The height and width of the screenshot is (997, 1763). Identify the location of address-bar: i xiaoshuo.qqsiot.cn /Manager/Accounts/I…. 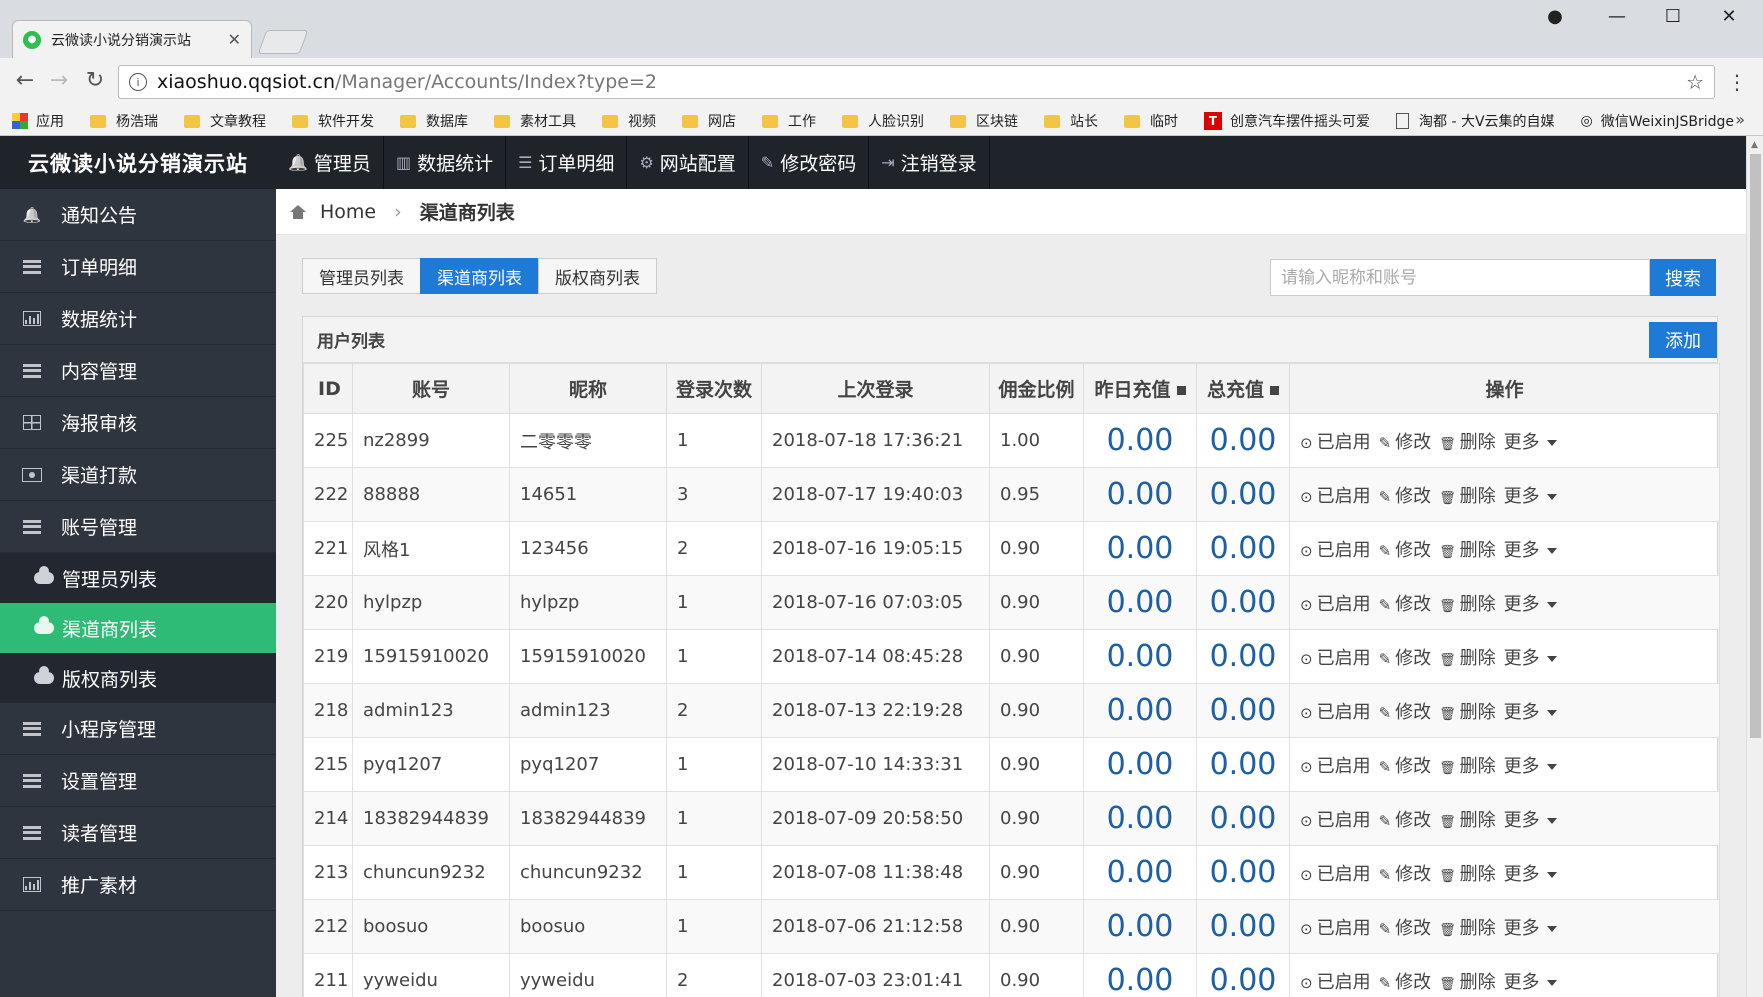
(916, 82).